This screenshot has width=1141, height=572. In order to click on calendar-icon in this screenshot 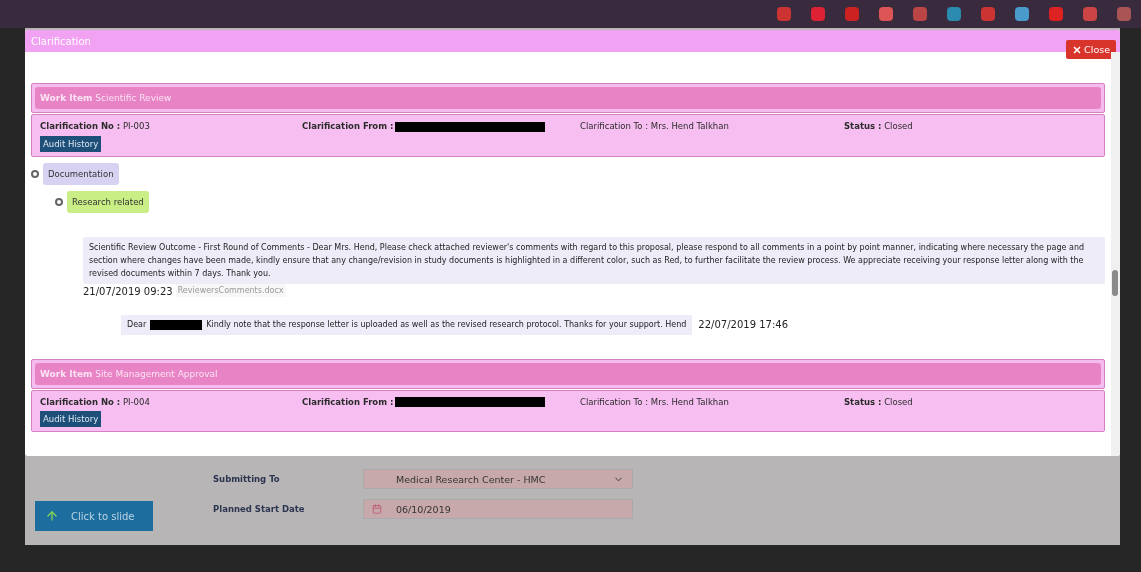, I will do `click(377, 509)`.